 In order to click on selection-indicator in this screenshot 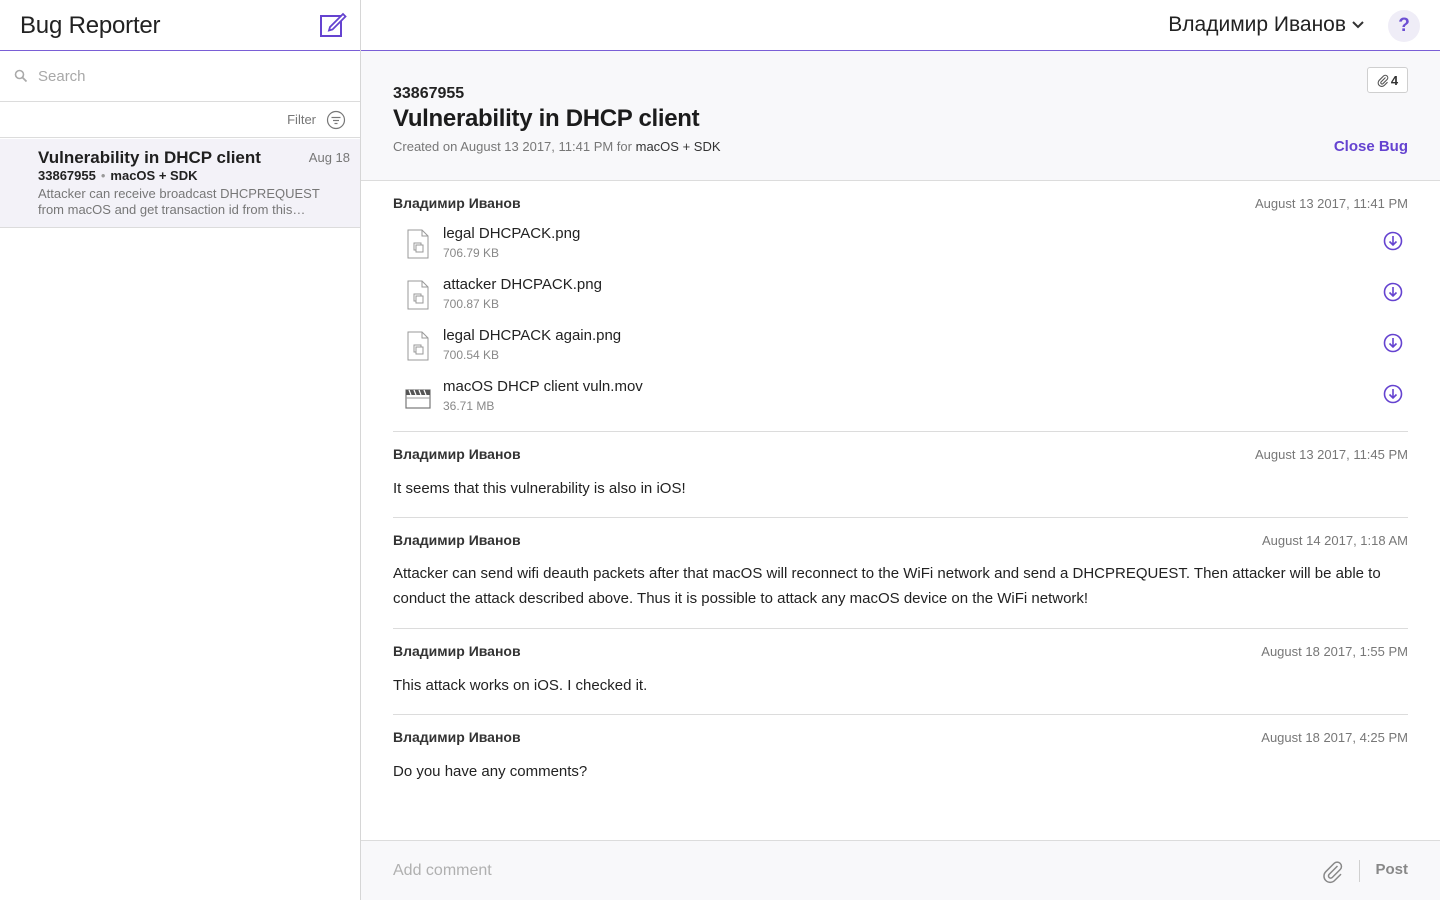, I will do `click(1, 183)`.